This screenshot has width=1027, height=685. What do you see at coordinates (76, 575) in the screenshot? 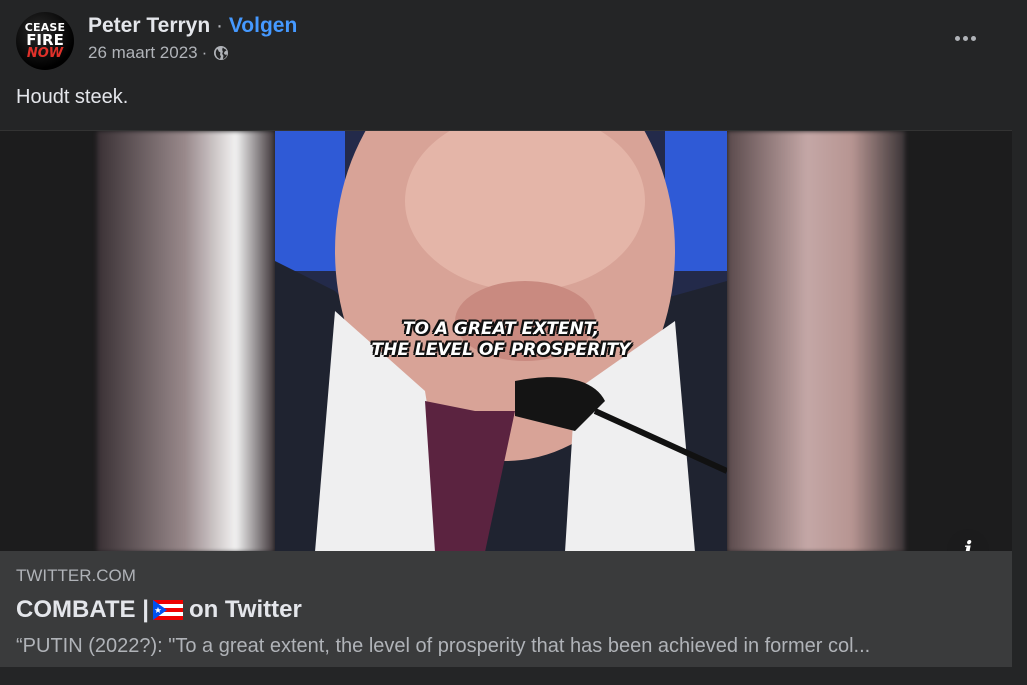
I see `link-domain: TWITTER.COM` at bounding box center [76, 575].